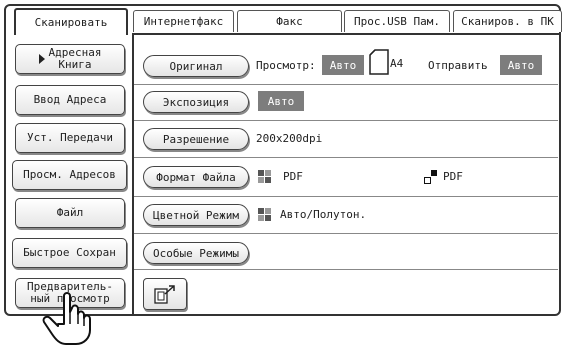  Describe the element at coordinates (196, 215) in the screenshot. I see `color-mode-button: Цветной Режим` at that location.